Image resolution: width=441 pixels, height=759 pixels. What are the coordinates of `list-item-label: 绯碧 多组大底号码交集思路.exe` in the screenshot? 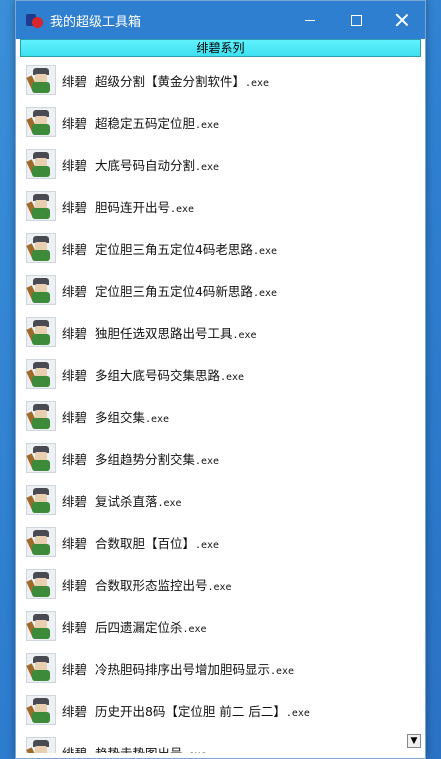 It's located at (153, 374).